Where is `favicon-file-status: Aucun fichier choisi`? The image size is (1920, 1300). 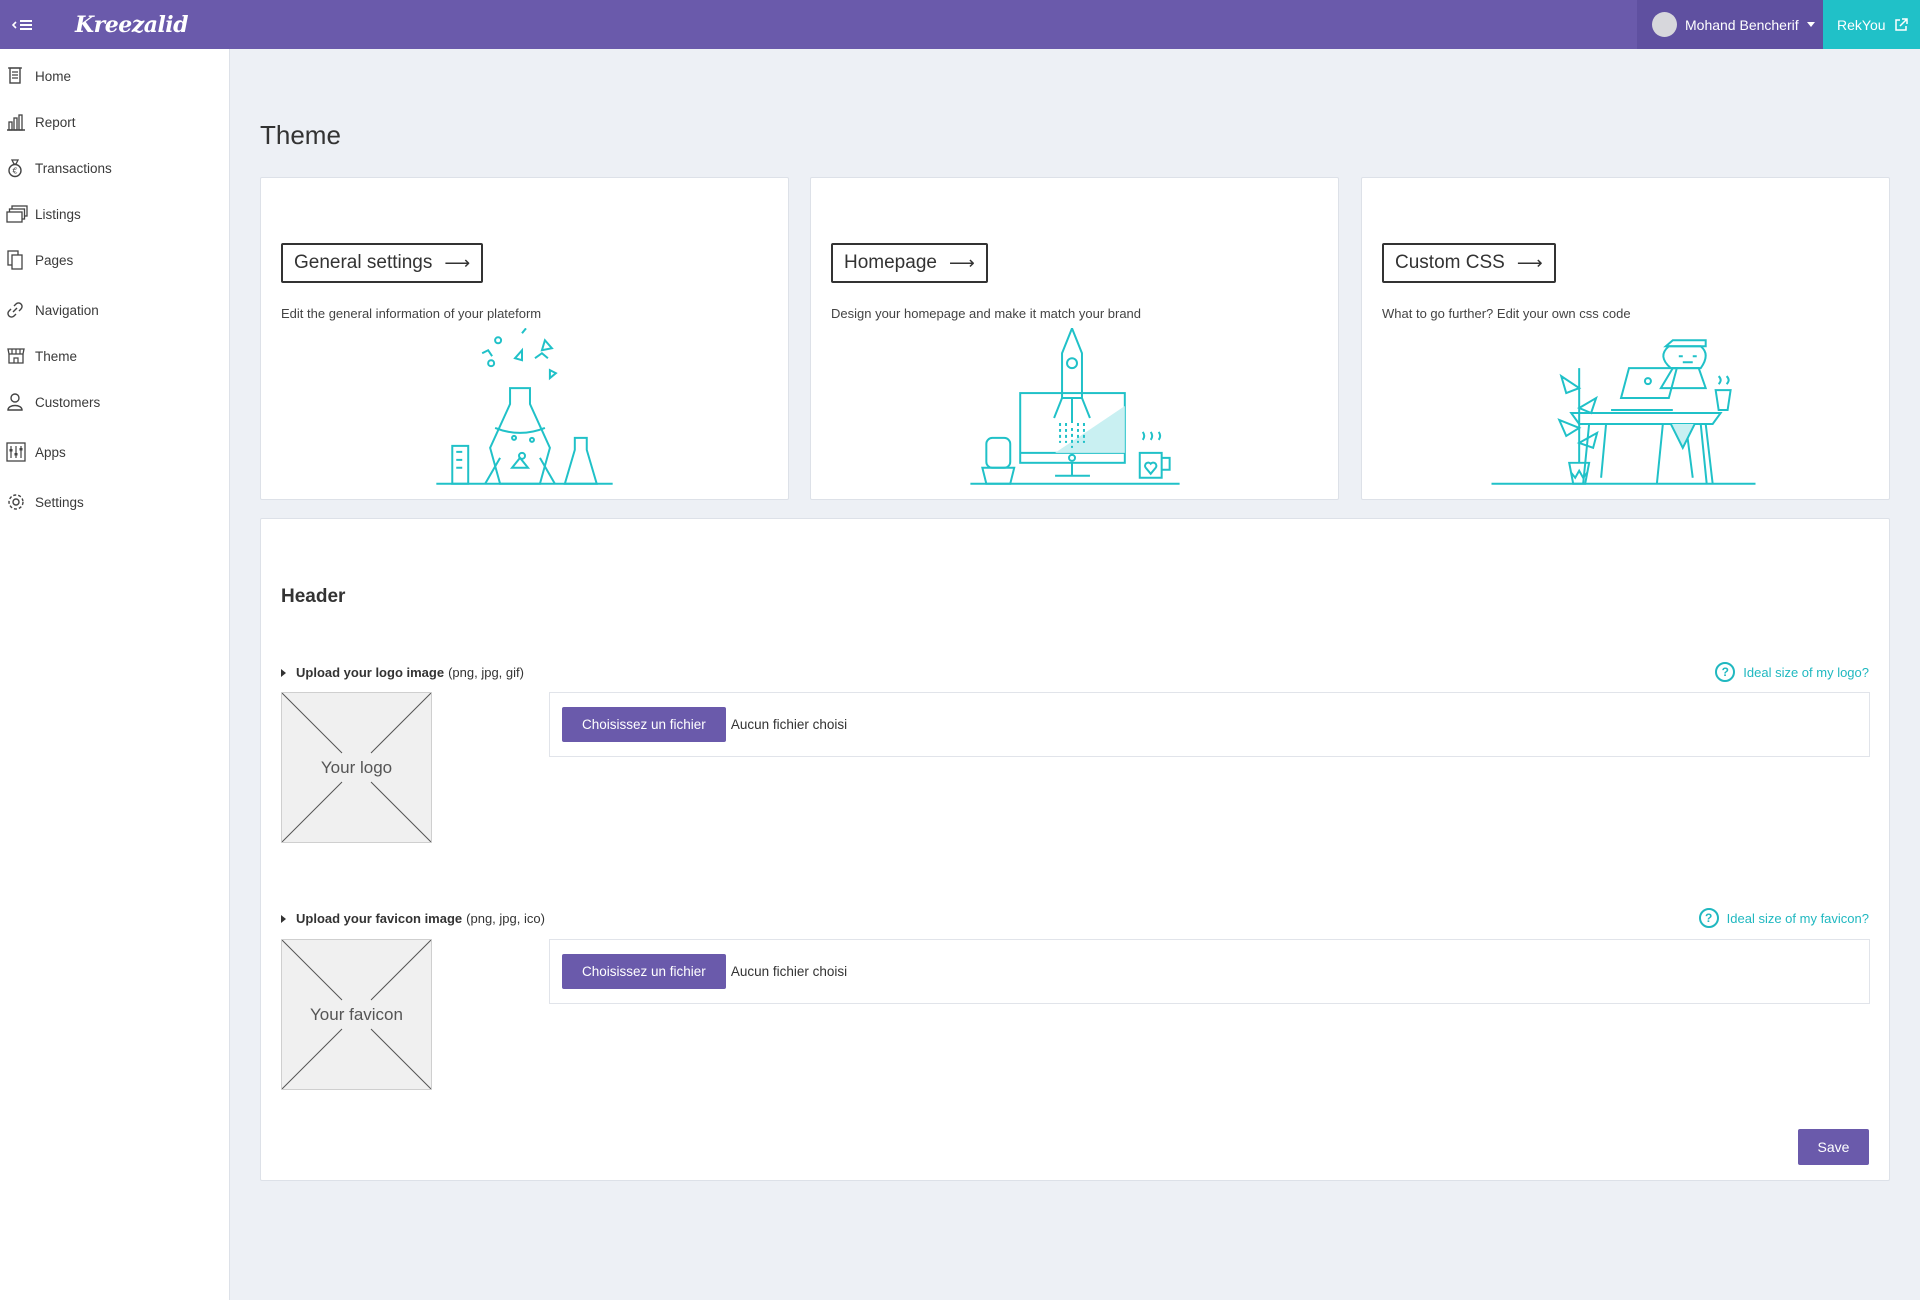 favicon-file-status: Aucun fichier choisi is located at coordinates (789, 971).